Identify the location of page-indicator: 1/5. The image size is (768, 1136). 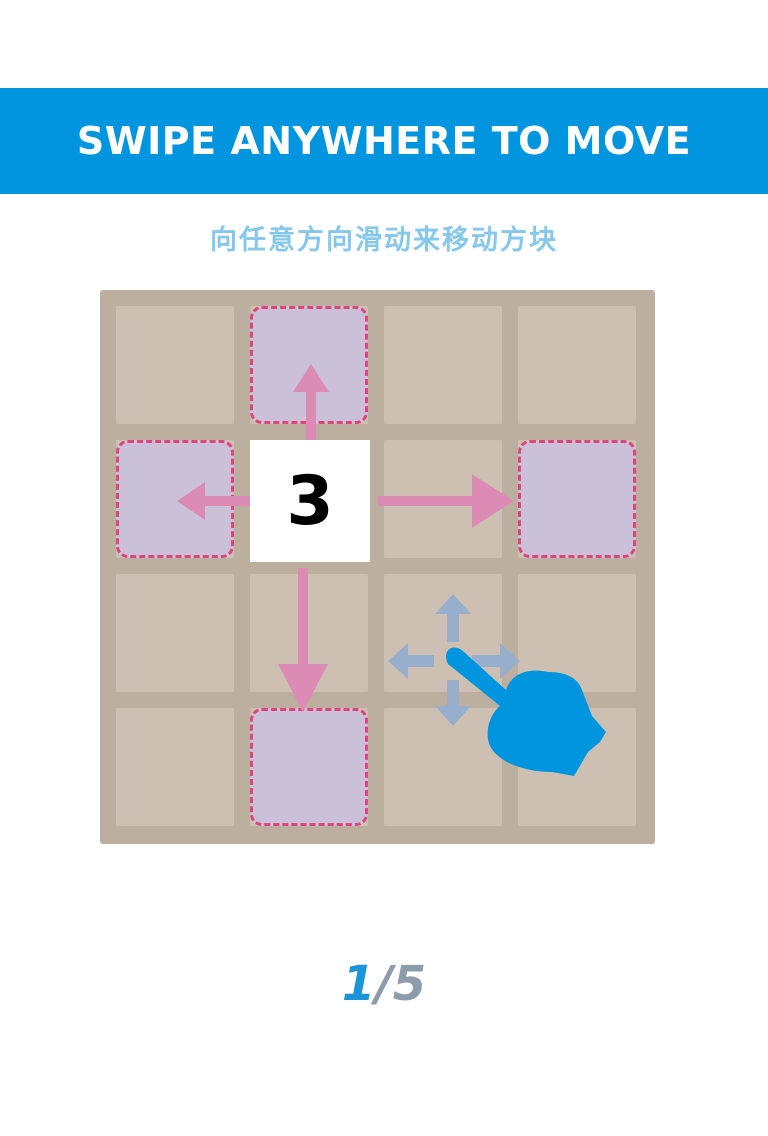
(384, 984).